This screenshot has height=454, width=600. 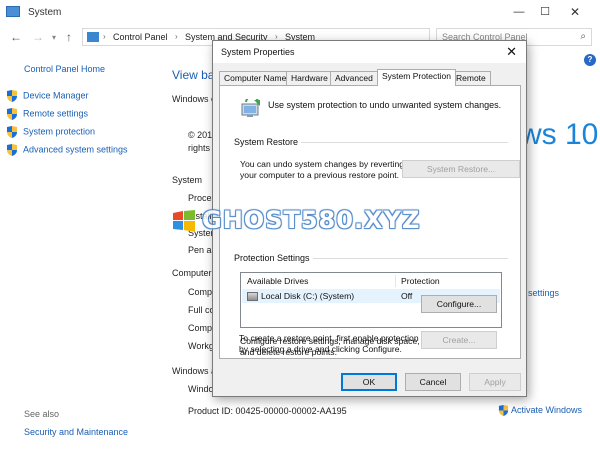 What do you see at coordinates (250, 108) in the screenshot?
I see `system-protection-icon` at bounding box center [250, 108].